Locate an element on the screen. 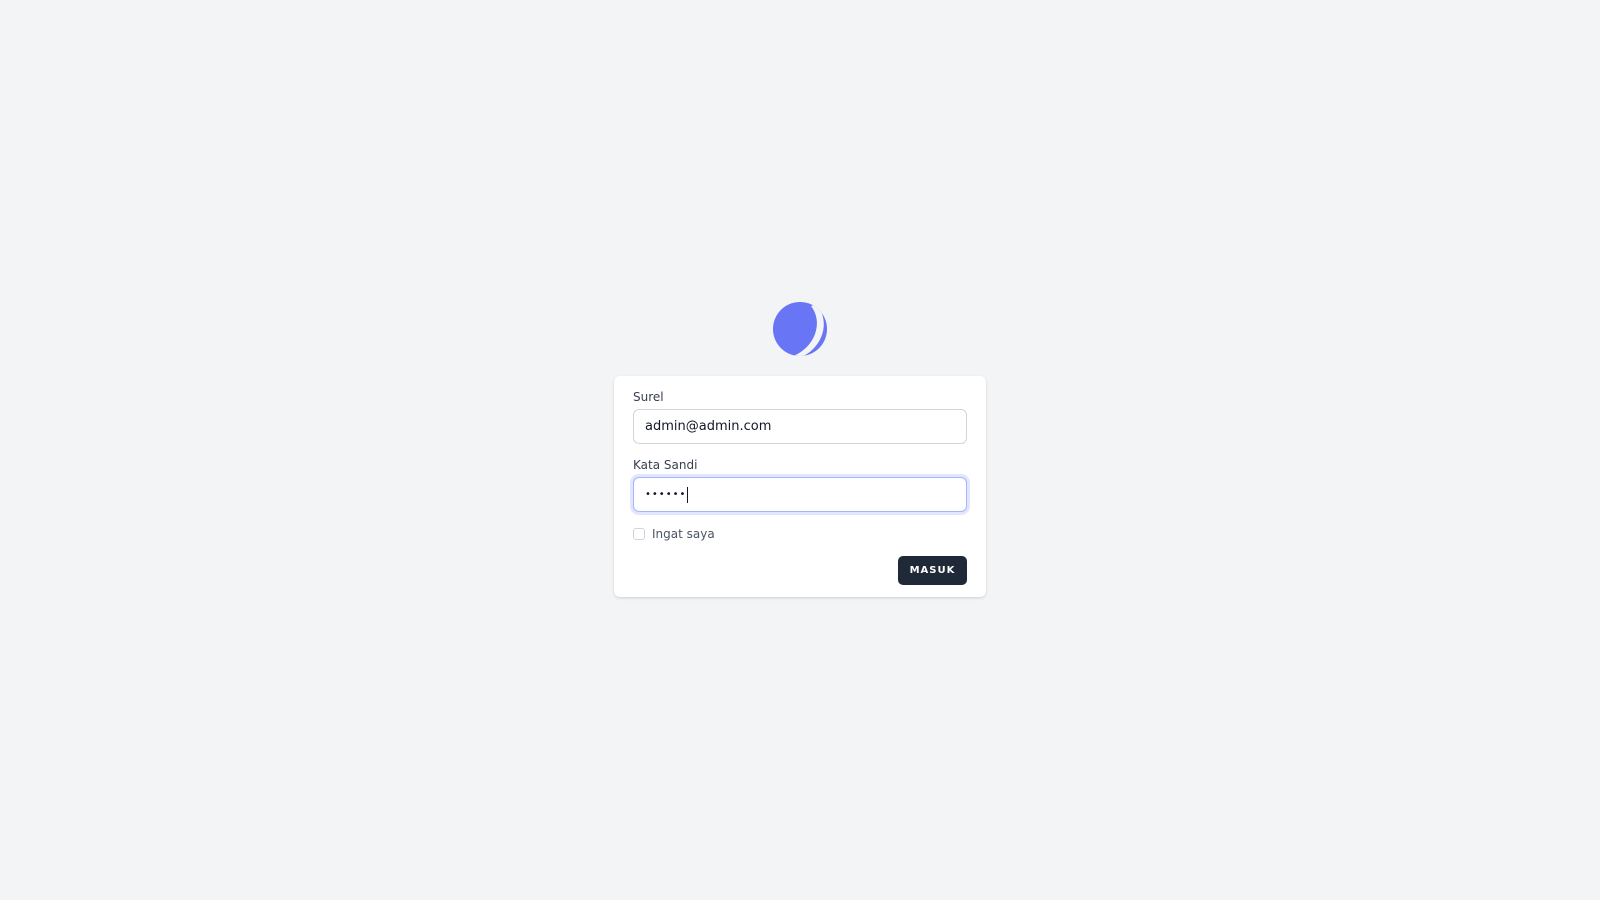 This screenshot has height=900, width=1600. email-field: admin@admin.com is located at coordinates (800, 426).